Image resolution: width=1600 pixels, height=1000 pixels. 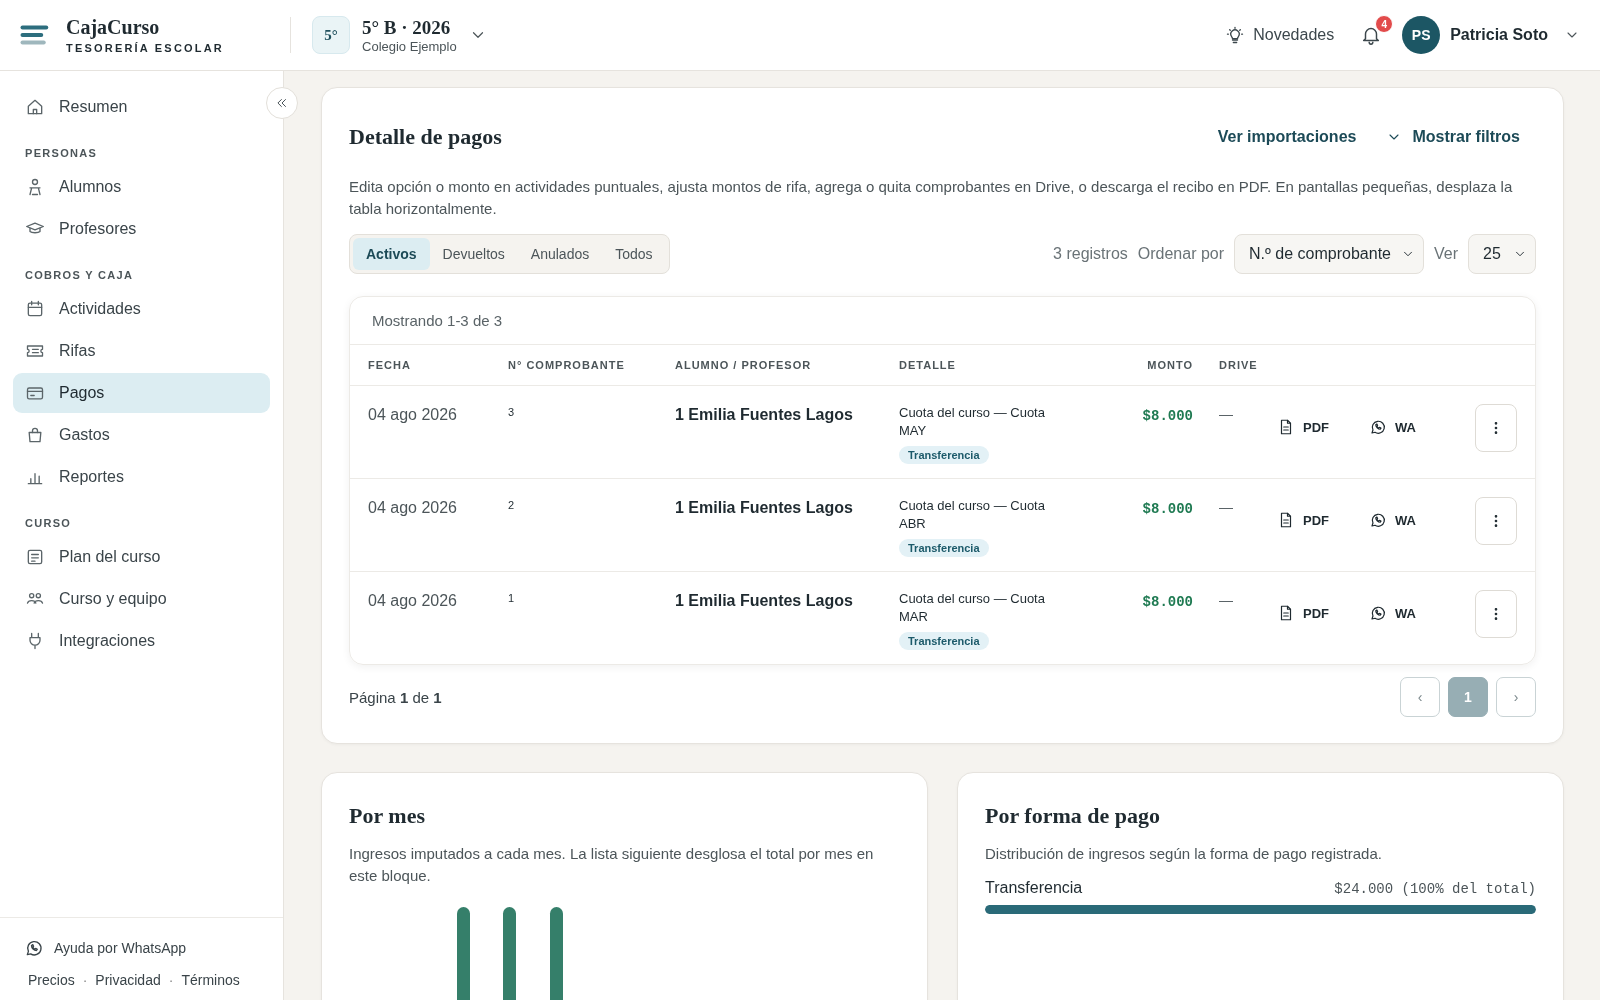 What do you see at coordinates (79, 275) in the screenshot?
I see `section-heading: COBROS Y CAJA` at bounding box center [79, 275].